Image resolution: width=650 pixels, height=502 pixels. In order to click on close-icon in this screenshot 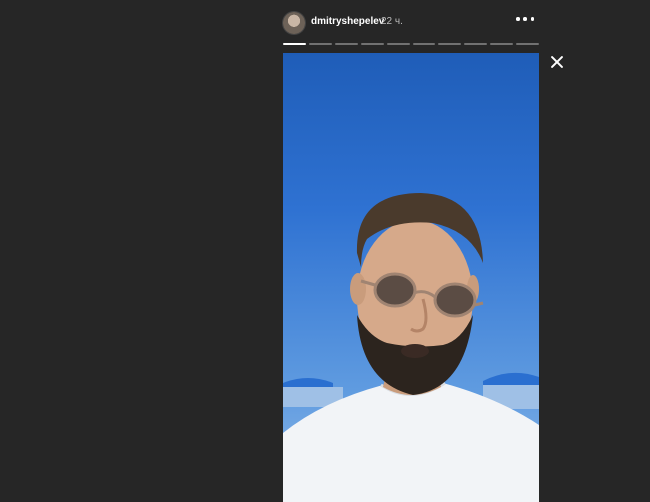, I will do `click(557, 62)`.